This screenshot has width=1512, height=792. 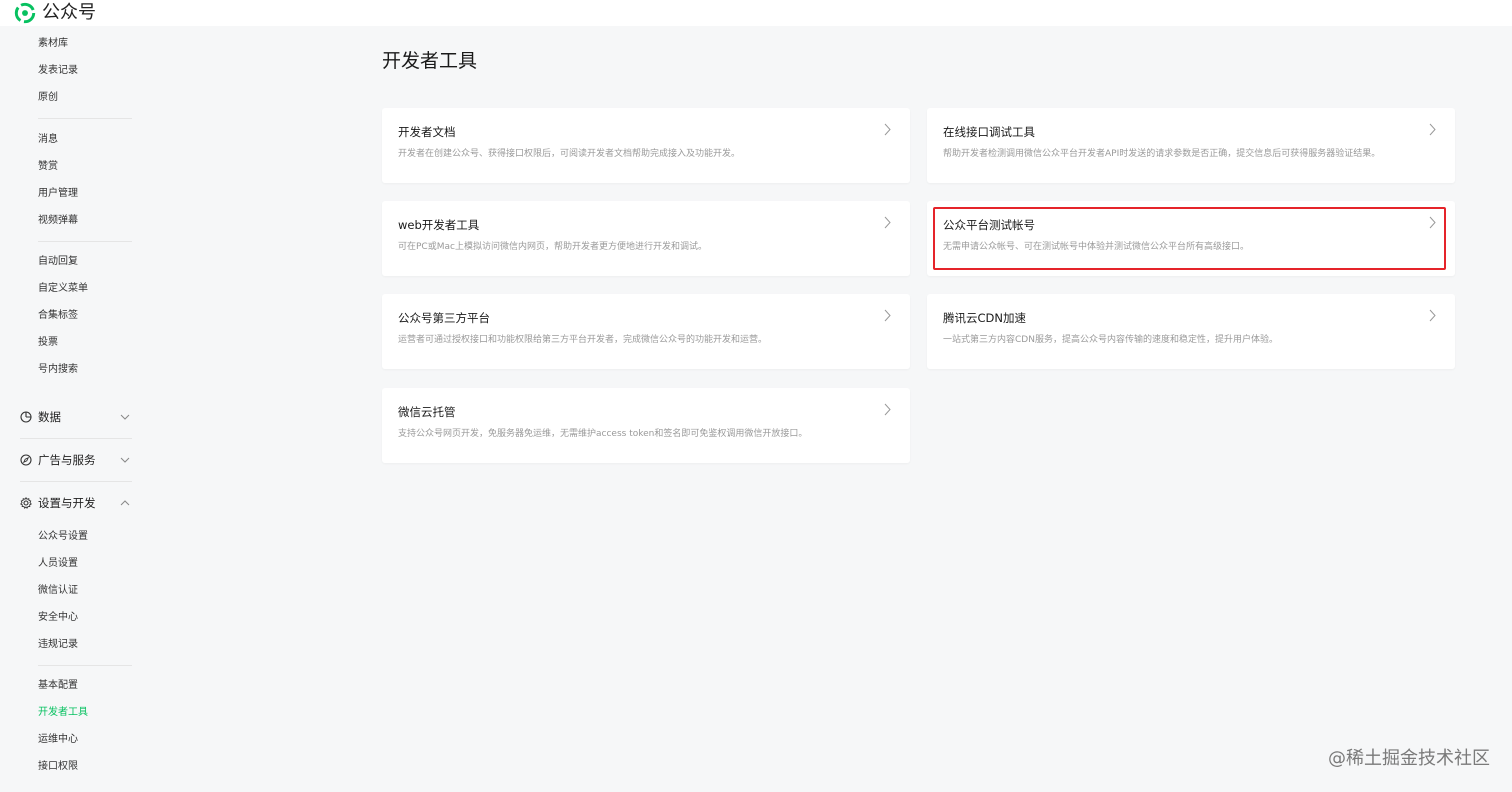 I want to click on sidebar-section-ads: 广告与服务, so click(x=75, y=460).